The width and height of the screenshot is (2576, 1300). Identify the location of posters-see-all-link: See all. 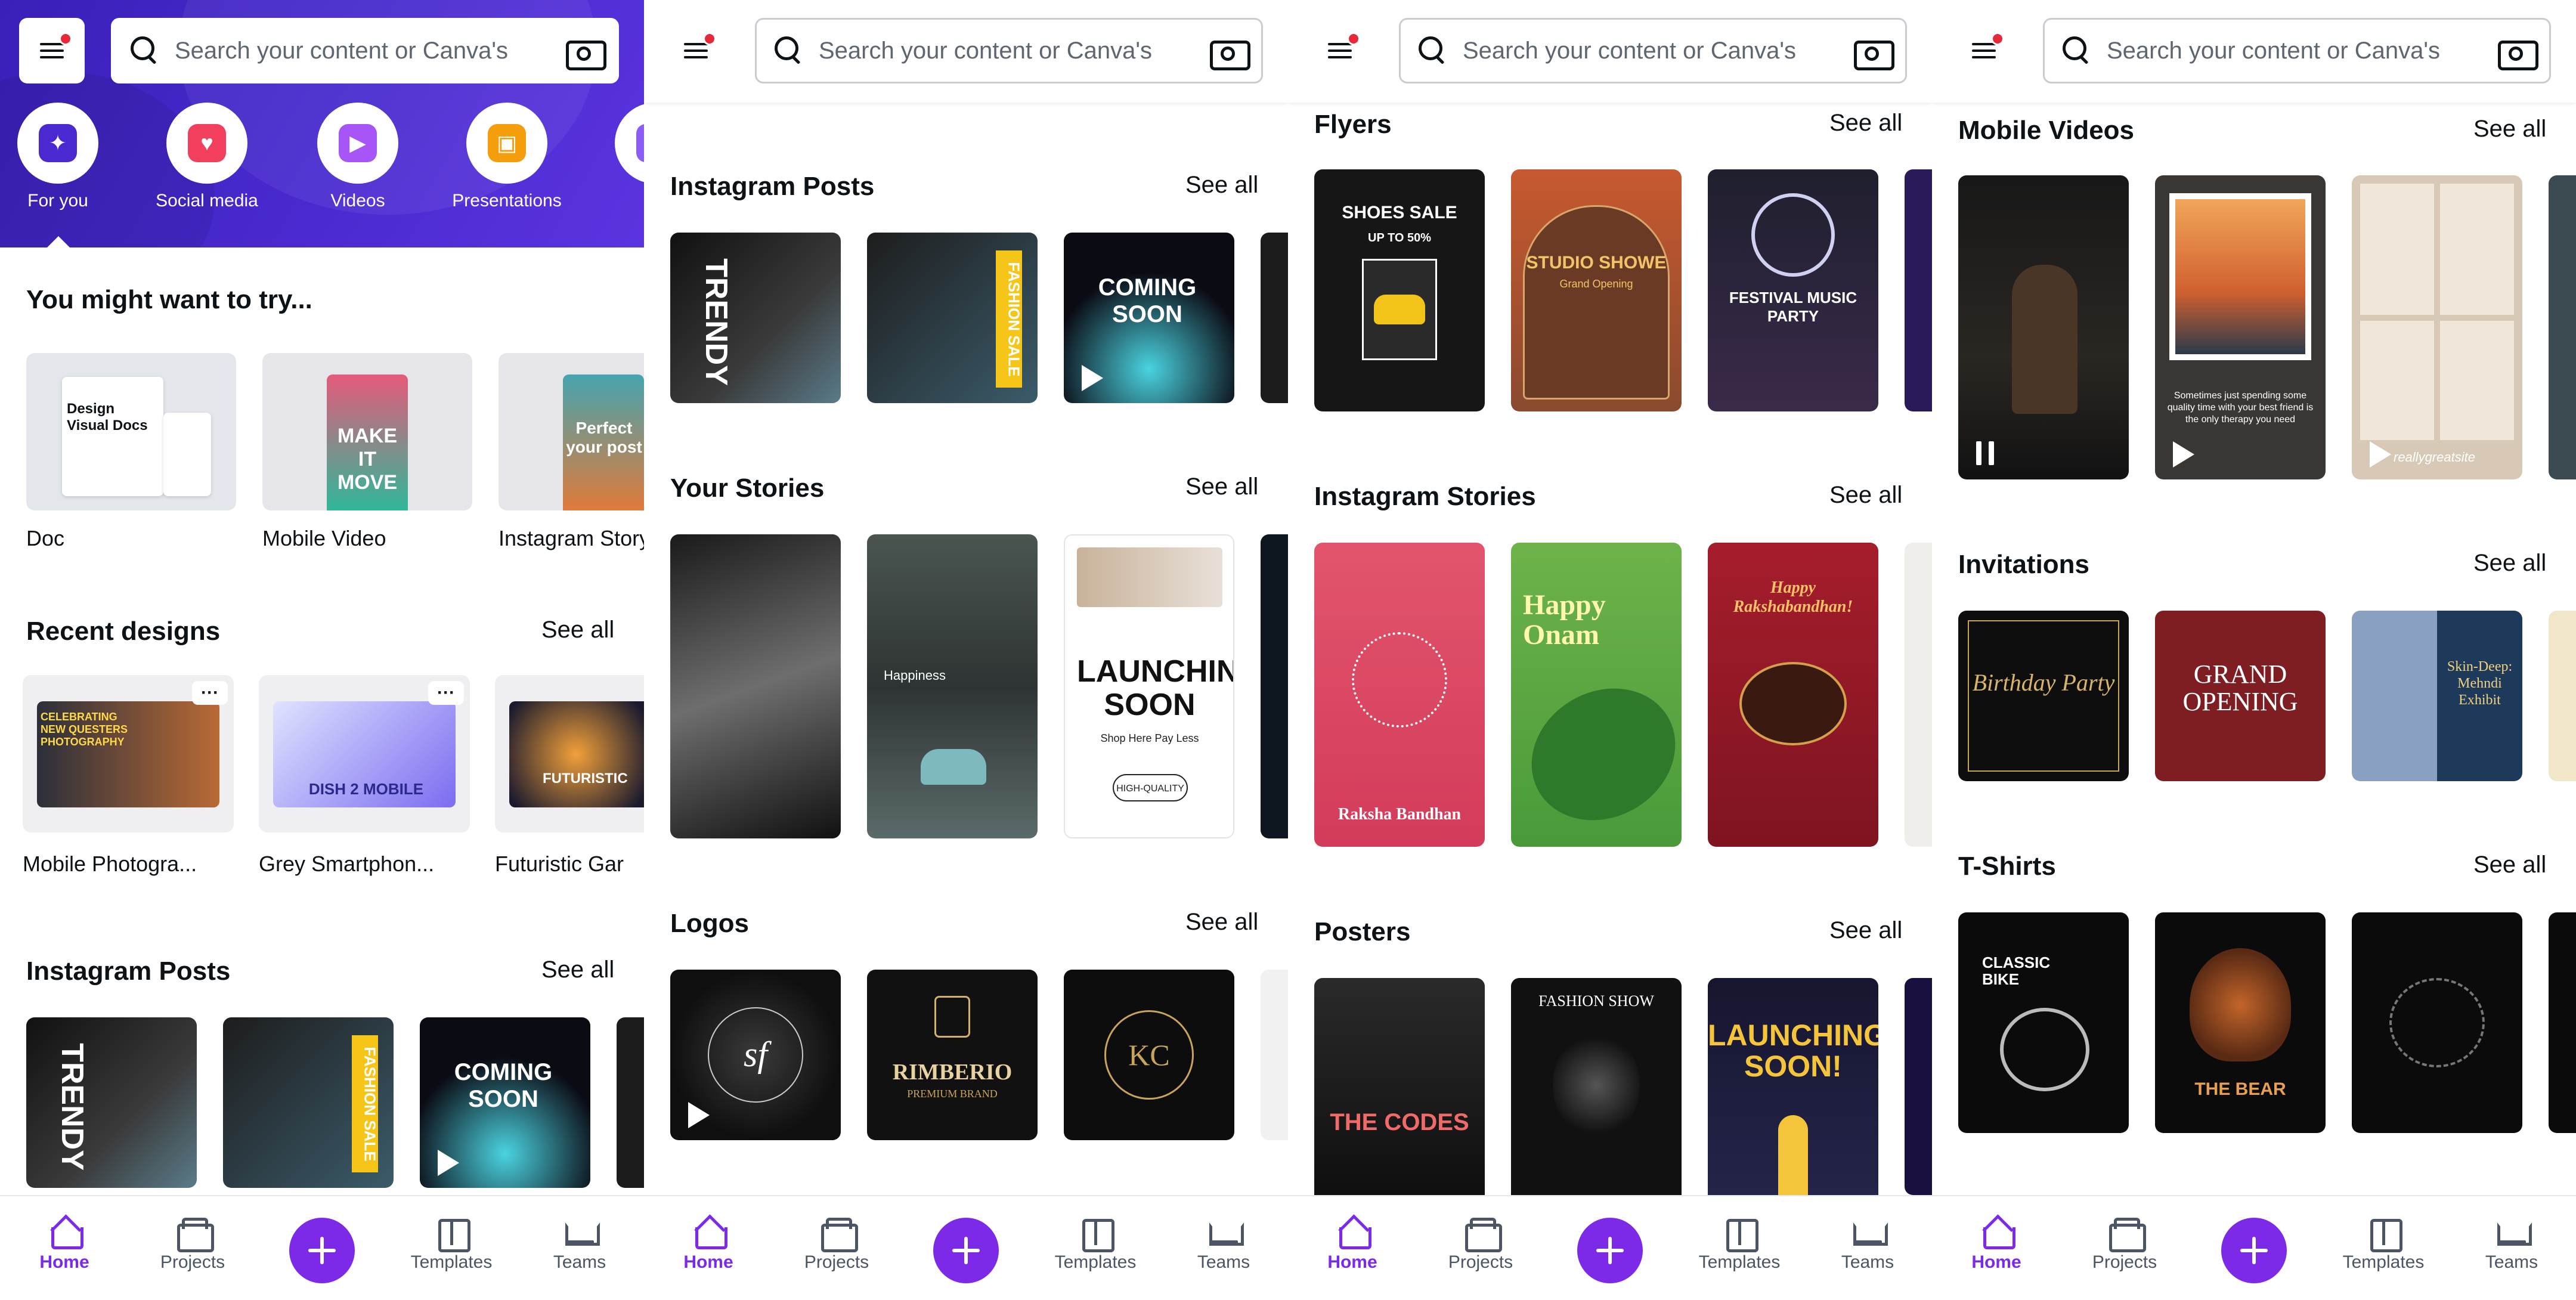
(1866, 930).